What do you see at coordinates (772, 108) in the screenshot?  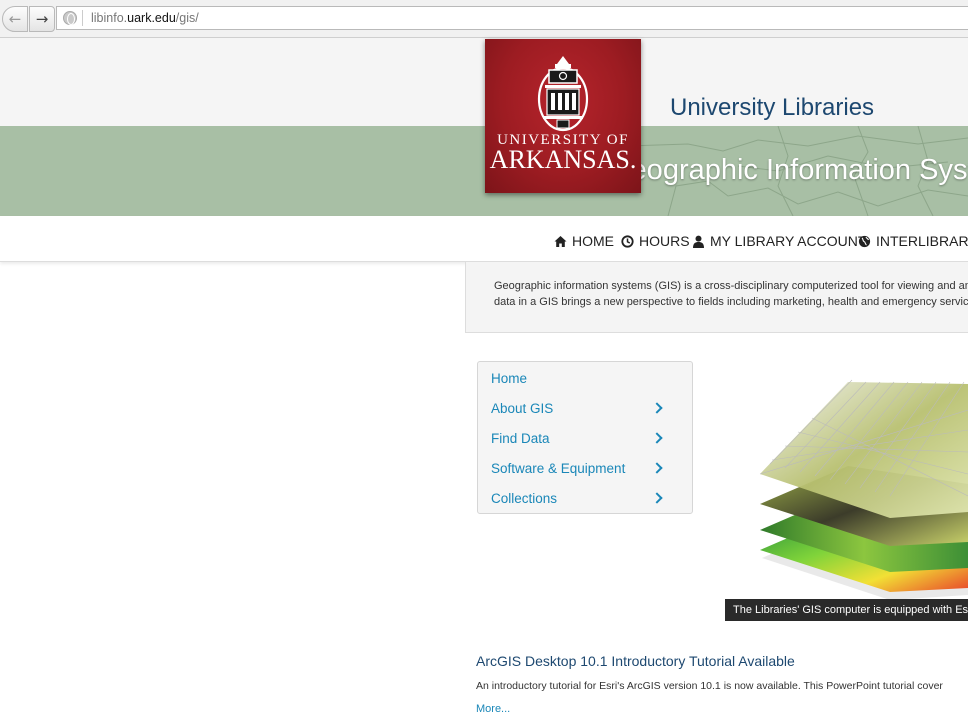 I see `site-name-link: University Libraries` at bounding box center [772, 108].